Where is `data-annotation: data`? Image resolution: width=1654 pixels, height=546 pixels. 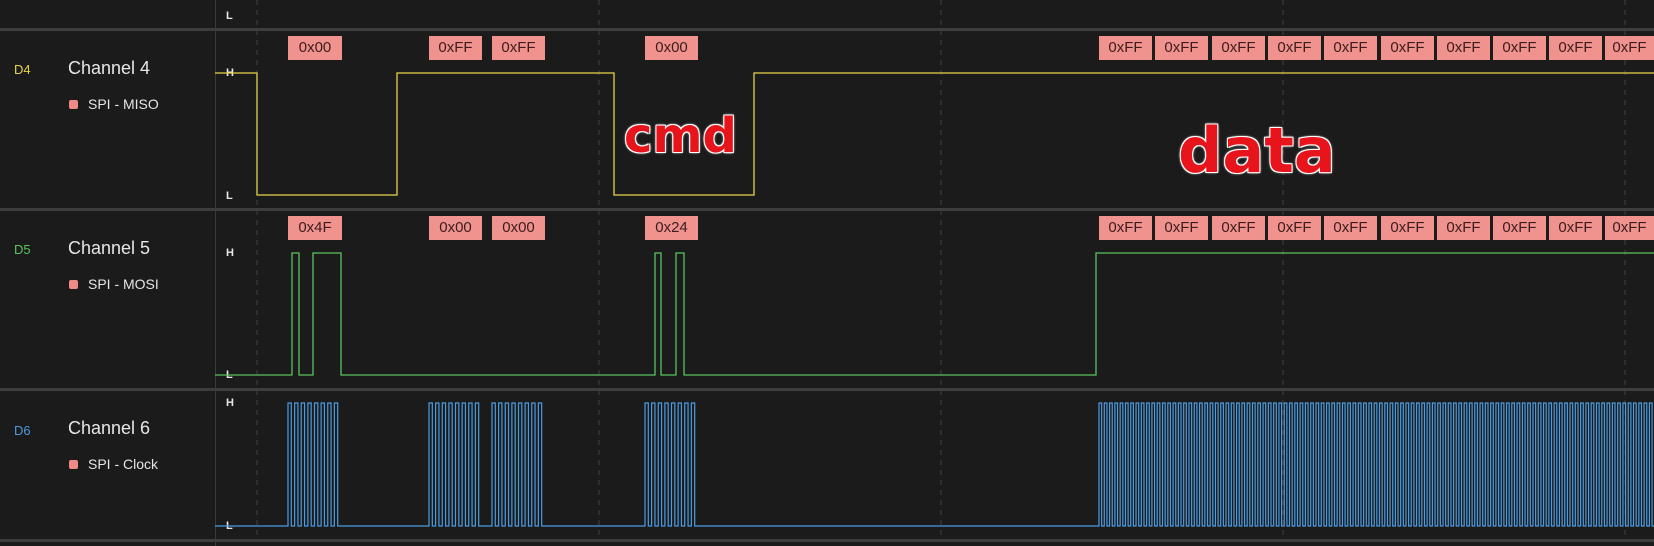 data-annotation: data is located at coordinates (1257, 150).